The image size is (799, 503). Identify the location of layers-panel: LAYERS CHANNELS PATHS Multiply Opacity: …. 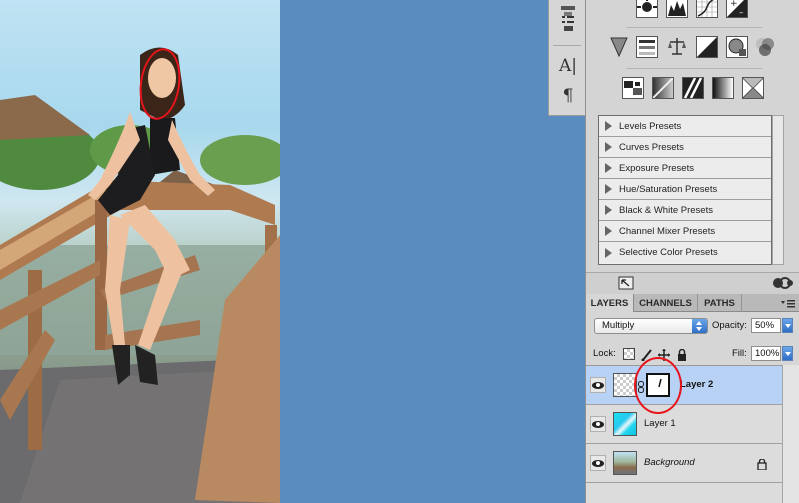
(692, 398).